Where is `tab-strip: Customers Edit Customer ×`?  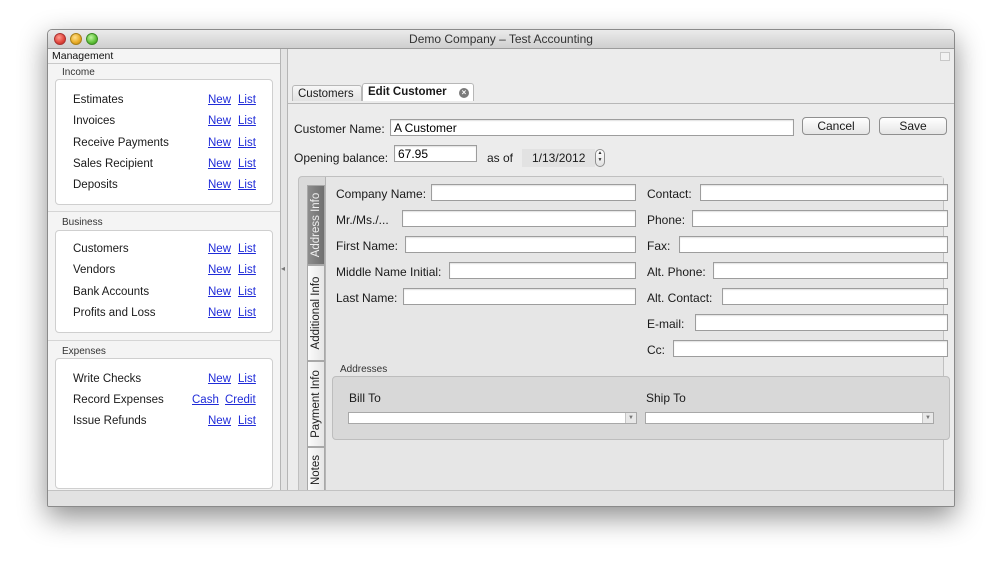
tab-strip: Customers Edit Customer × is located at coordinates (383, 93).